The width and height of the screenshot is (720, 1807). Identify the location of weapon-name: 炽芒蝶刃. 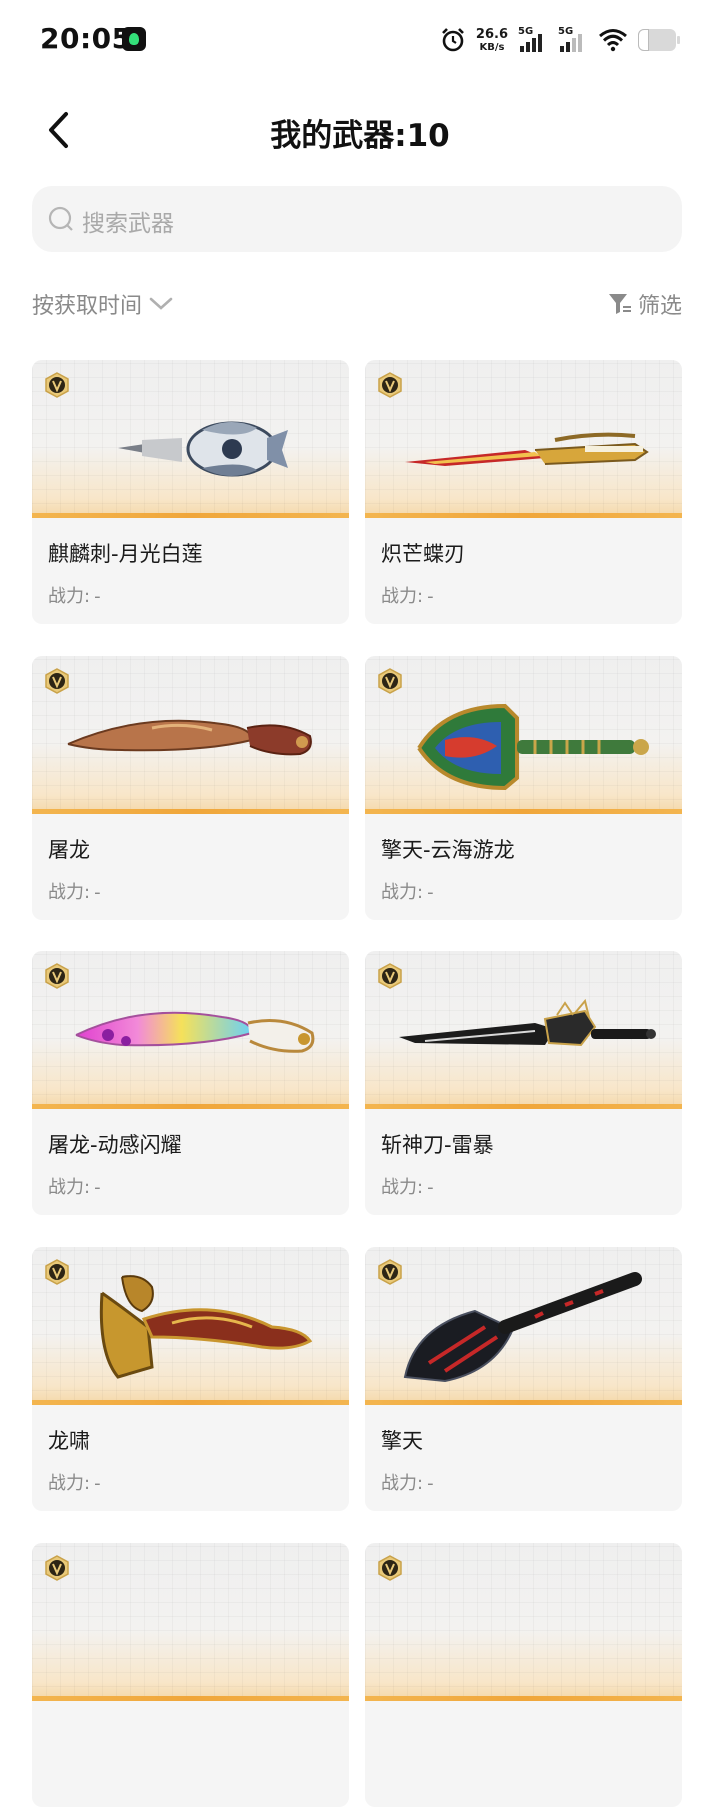
(423, 554).